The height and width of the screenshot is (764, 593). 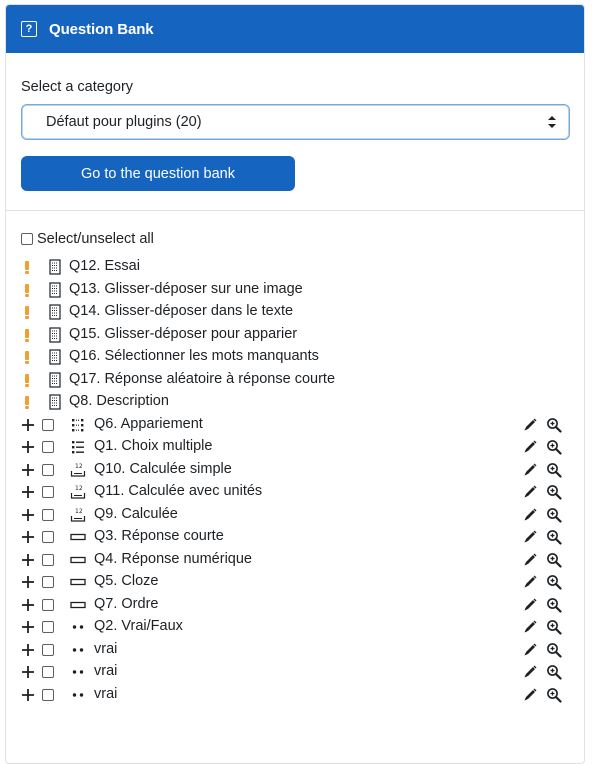 What do you see at coordinates (153, 446) in the screenshot?
I see `question-name: Q1. Choix multiple` at bounding box center [153, 446].